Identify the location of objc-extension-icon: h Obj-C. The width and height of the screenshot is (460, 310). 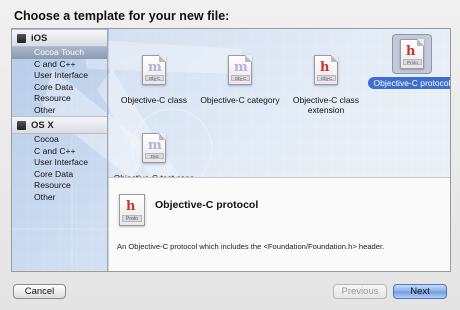
(326, 70).